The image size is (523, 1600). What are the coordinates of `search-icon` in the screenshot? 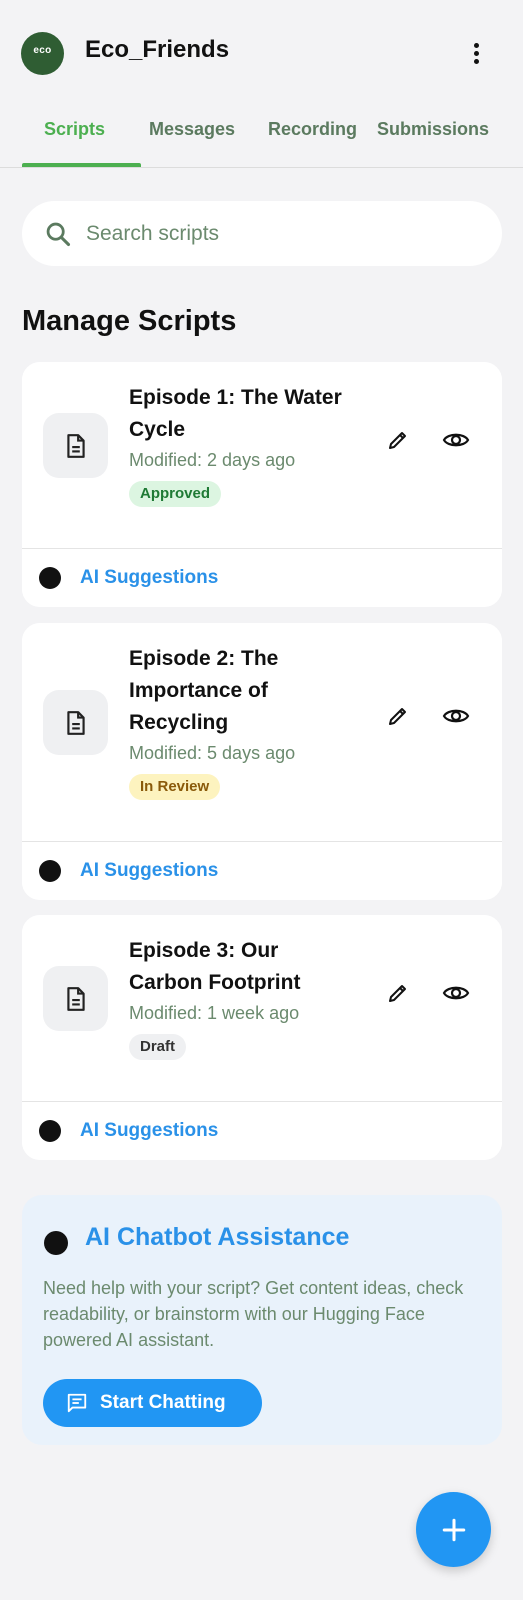 It's located at (58, 234).